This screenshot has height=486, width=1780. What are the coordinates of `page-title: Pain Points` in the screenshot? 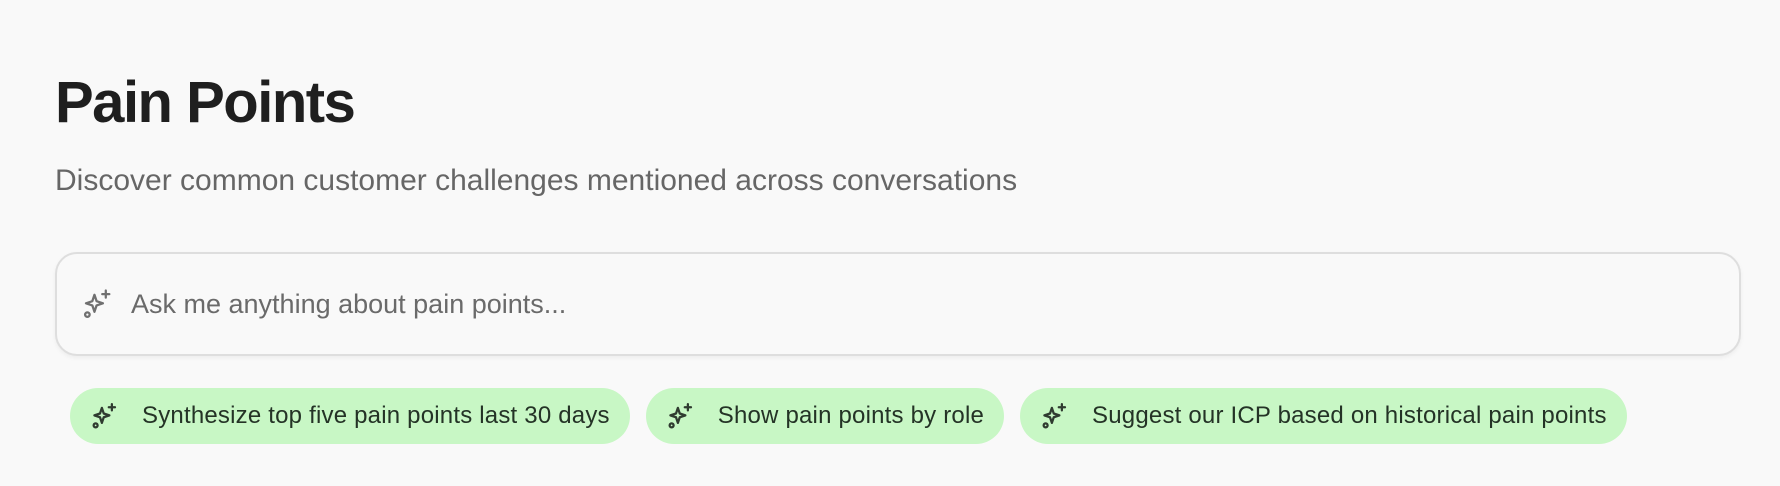 It's located at (205, 102).